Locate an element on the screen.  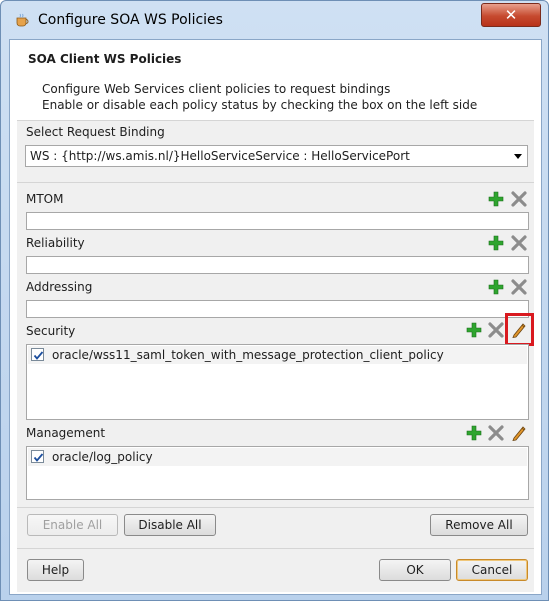
management-policy-list: oracle/log_policy is located at coordinates (277, 473).